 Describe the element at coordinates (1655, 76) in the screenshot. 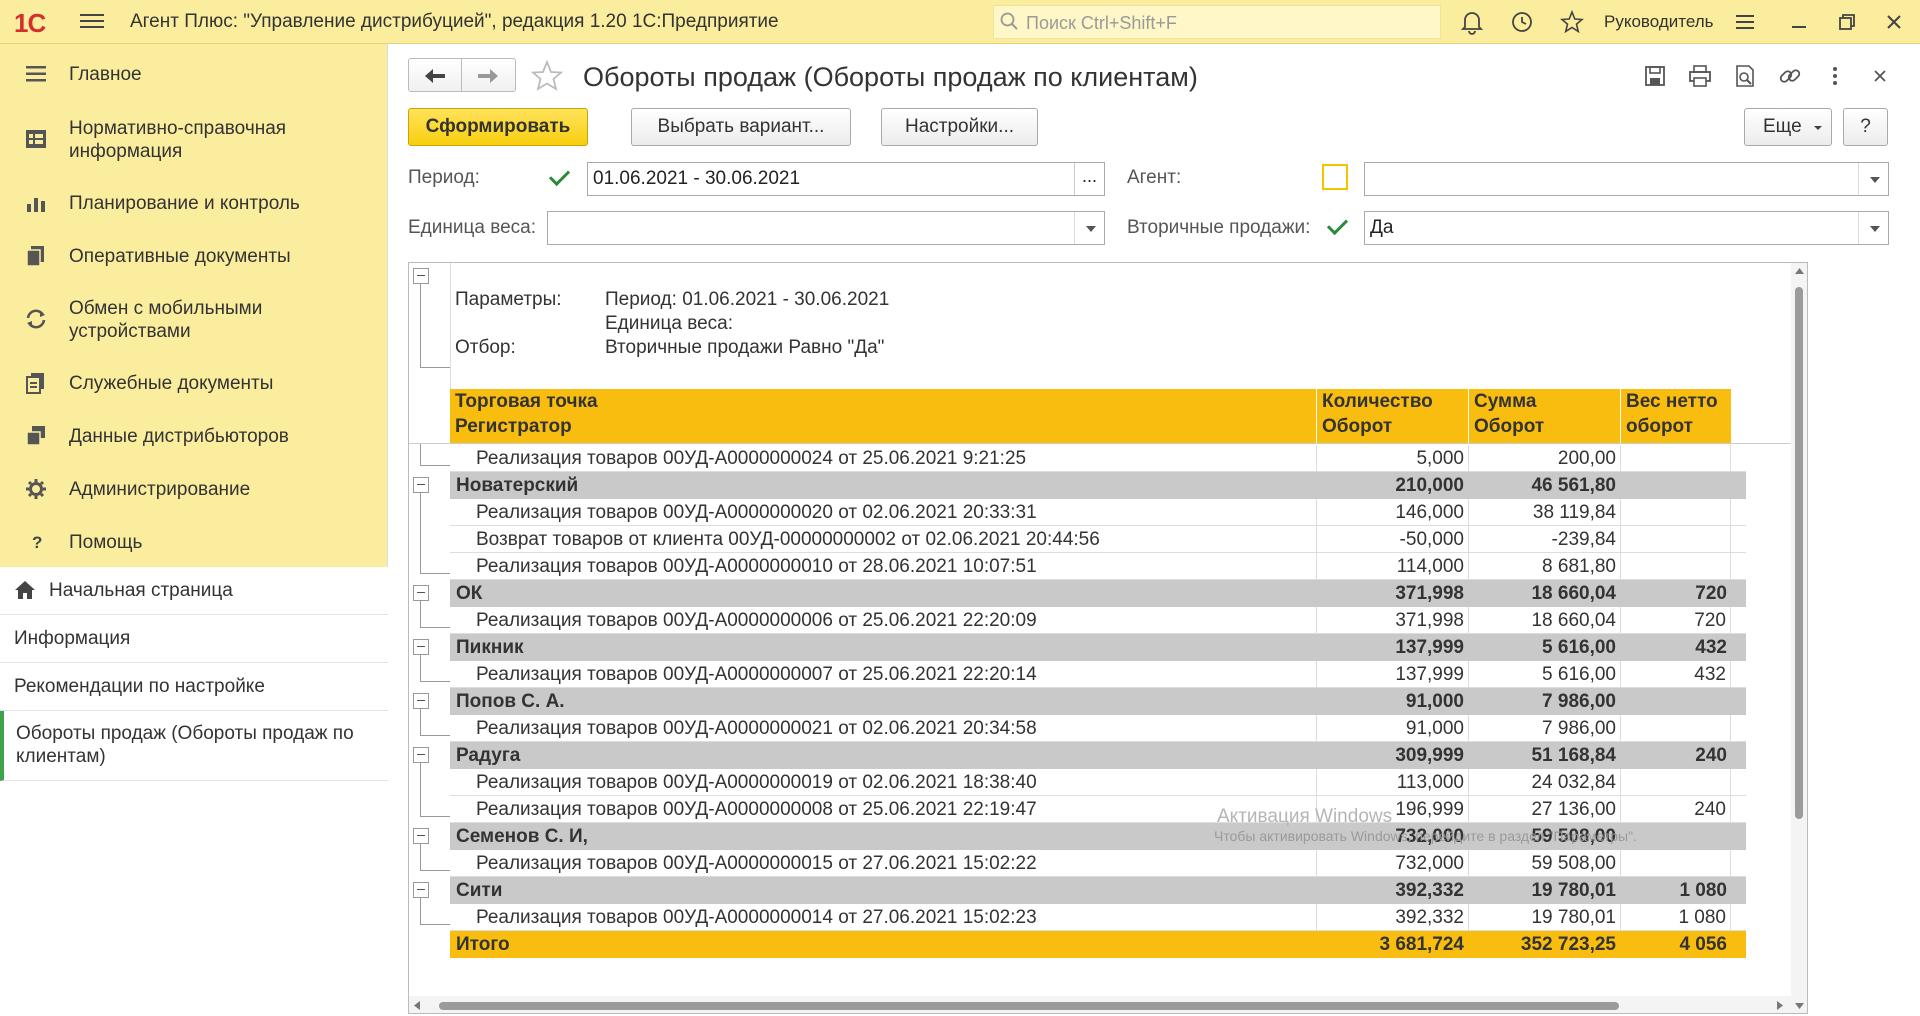

I see `save-icon` at that location.